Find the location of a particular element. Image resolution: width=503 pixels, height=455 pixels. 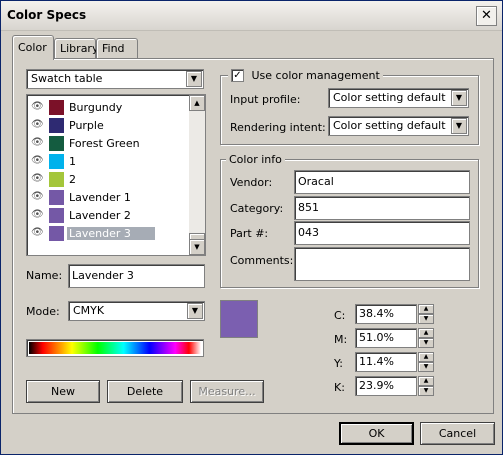

list-item: 👁 Lavender 3 is located at coordinates (108, 234).